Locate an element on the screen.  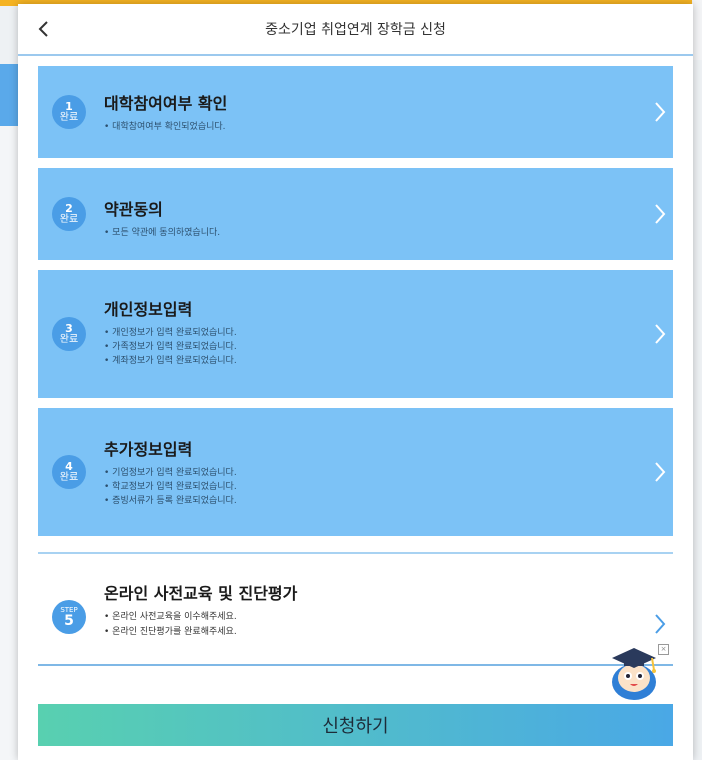
step-1-status: 완료 is located at coordinates (69, 117).